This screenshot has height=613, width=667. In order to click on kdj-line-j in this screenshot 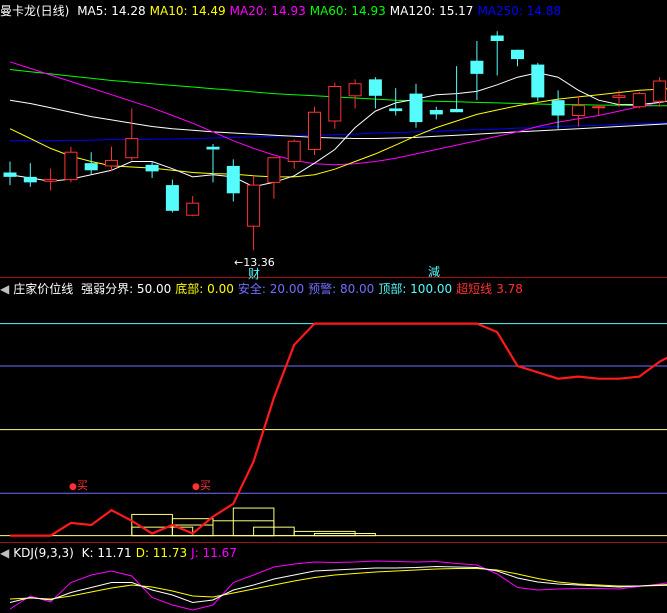, I will do `click(338, 585)`.